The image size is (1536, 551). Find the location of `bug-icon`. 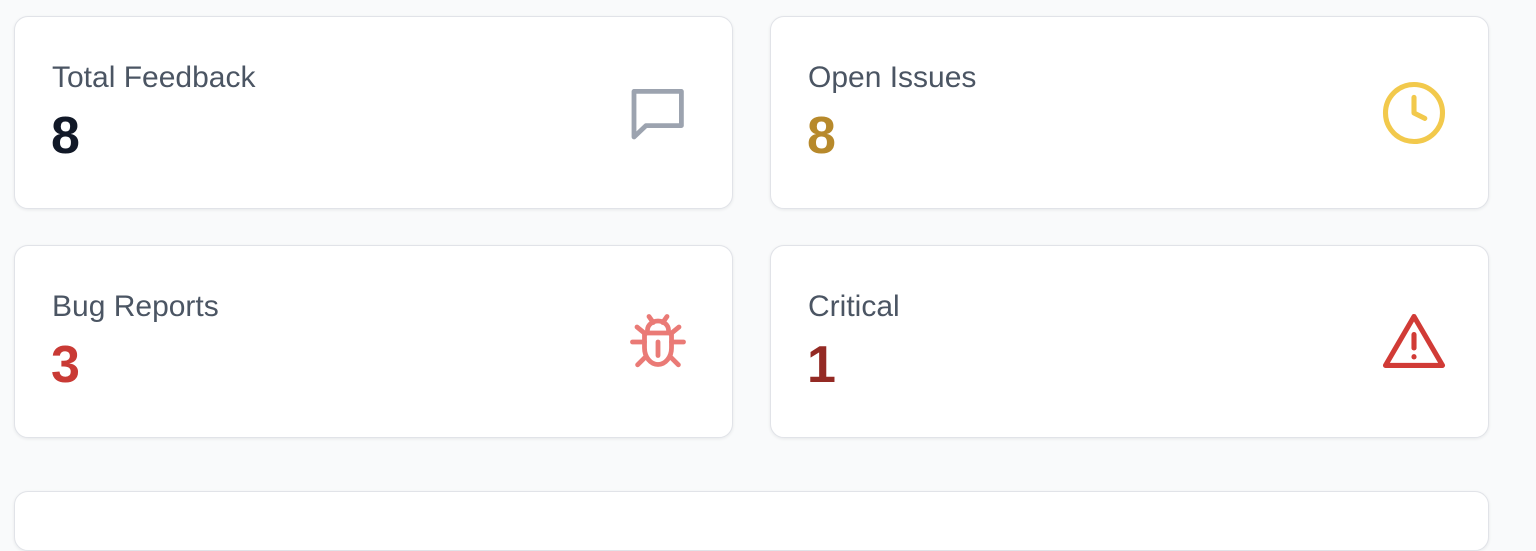

bug-icon is located at coordinates (658, 342).